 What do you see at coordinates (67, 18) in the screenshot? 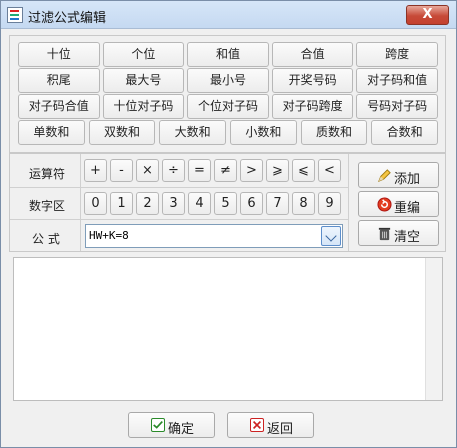
I see `window-title: 过滤公式编辑` at bounding box center [67, 18].